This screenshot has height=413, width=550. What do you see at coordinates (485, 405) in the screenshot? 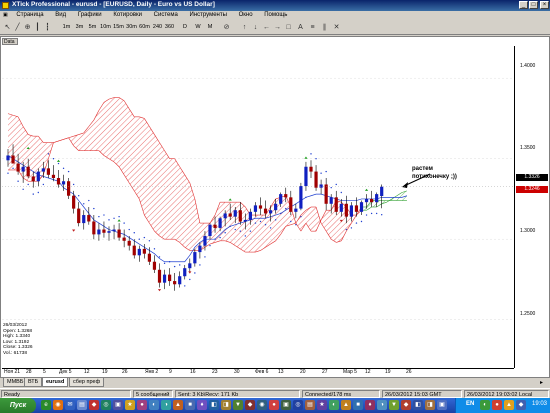
I see `tray-icon-1: ◐` at bounding box center [485, 405].